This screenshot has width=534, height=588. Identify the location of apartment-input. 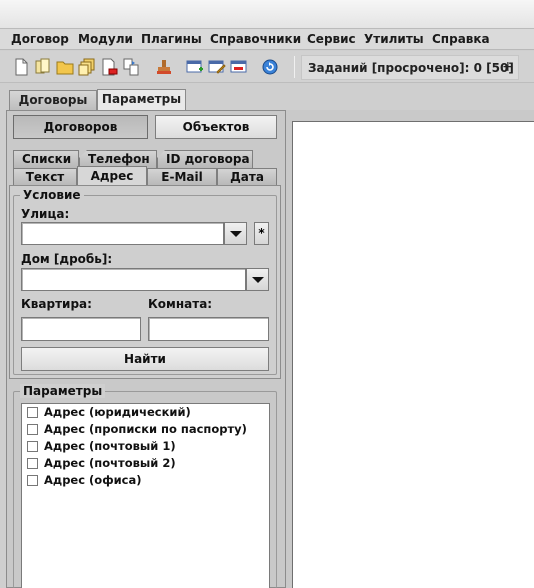
(81, 329).